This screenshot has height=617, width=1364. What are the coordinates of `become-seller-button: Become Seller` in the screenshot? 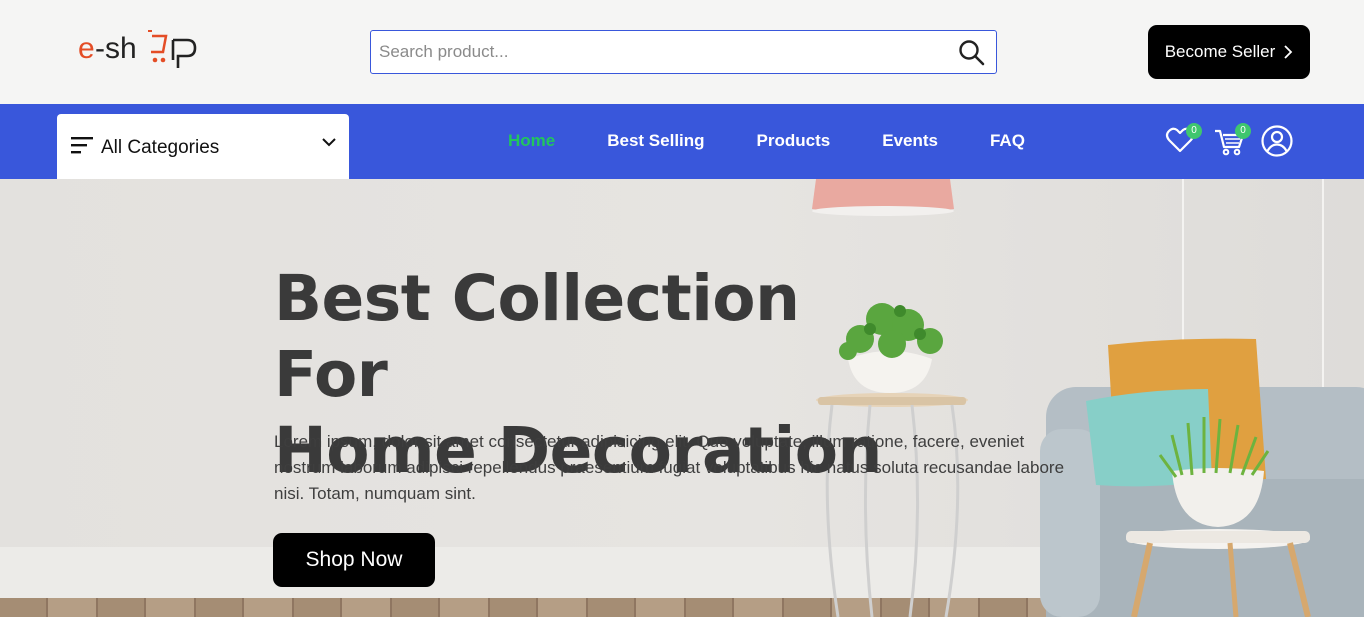 It's located at (1229, 52).